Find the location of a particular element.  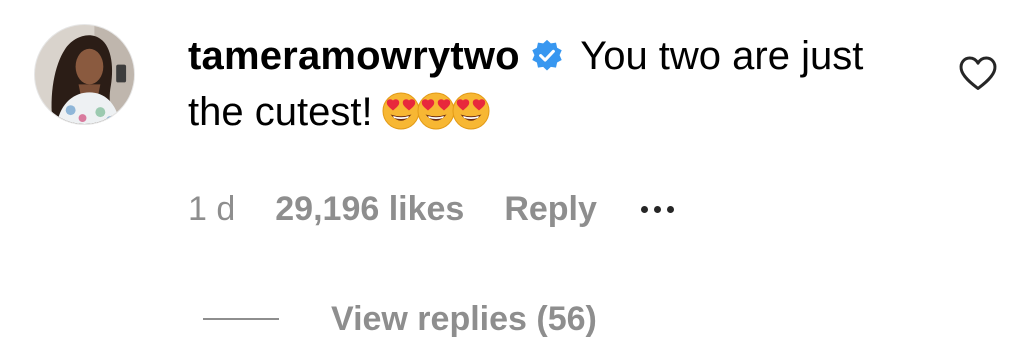

emoji-group is located at coordinates (435, 118).